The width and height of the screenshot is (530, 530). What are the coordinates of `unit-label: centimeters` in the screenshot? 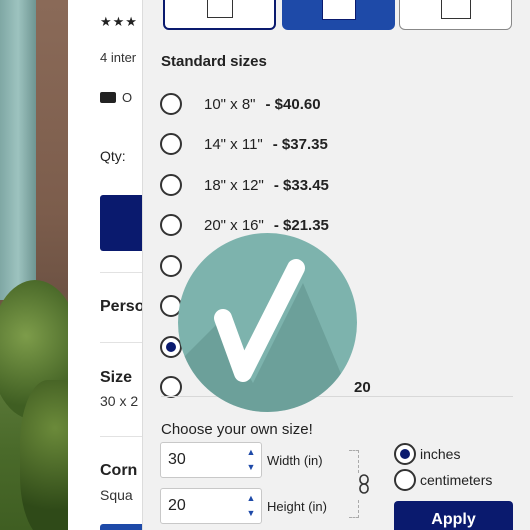 It's located at (456, 480).